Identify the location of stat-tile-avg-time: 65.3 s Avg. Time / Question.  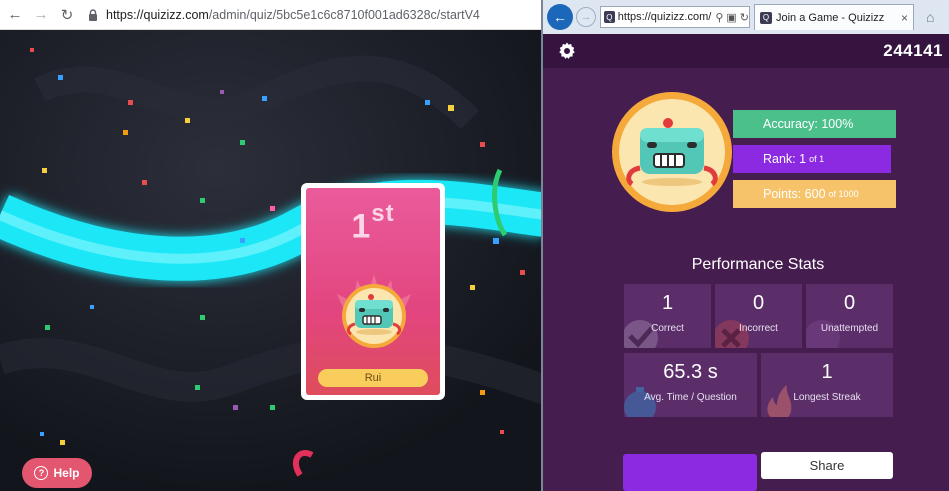
(690, 385).